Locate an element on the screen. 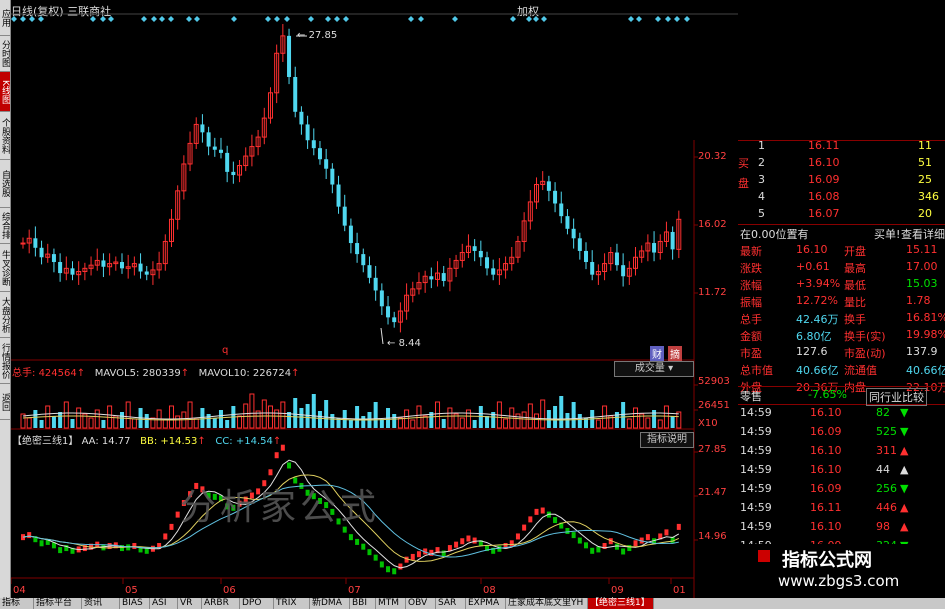  bottom-tab-8: DPO is located at coordinates (257, 603).